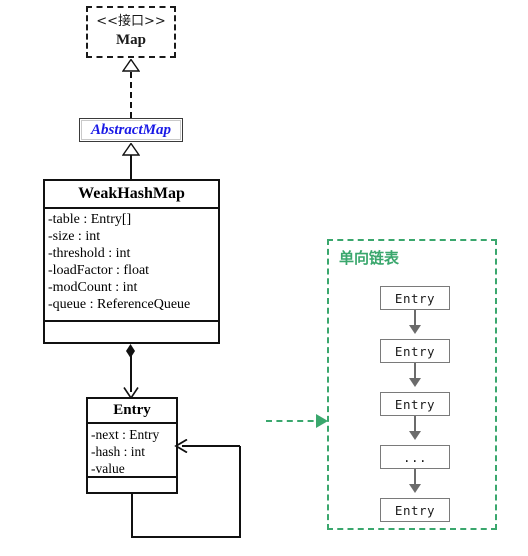  What do you see at coordinates (369, 258) in the screenshot?
I see `linked-list-panel-title: 单向链表` at bounding box center [369, 258].